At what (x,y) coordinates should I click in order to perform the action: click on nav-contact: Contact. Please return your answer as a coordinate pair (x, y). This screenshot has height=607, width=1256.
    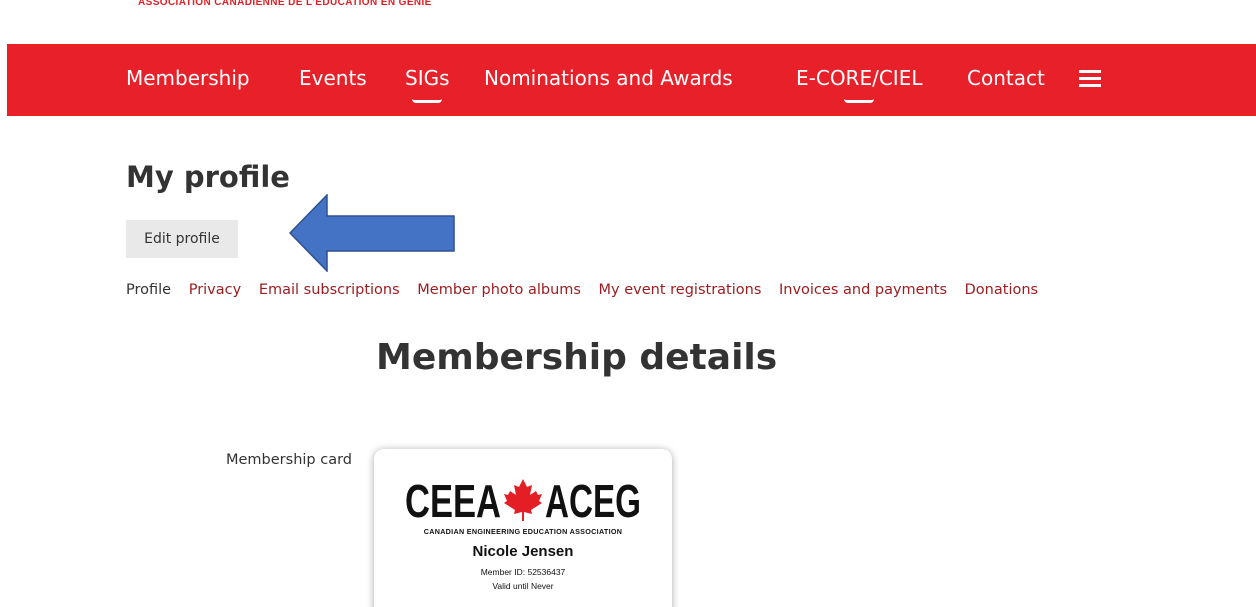
    Looking at the image, I should click on (1006, 78).